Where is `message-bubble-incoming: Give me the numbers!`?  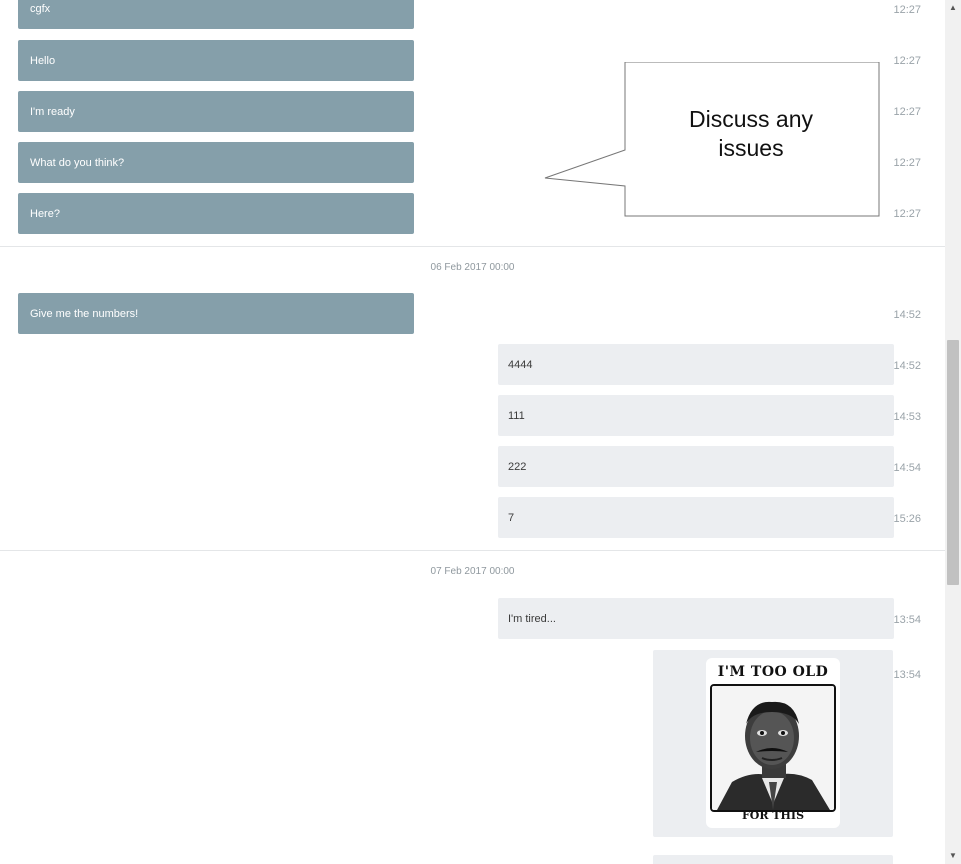
message-bubble-incoming: Give me the numbers! is located at coordinates (216, 313).